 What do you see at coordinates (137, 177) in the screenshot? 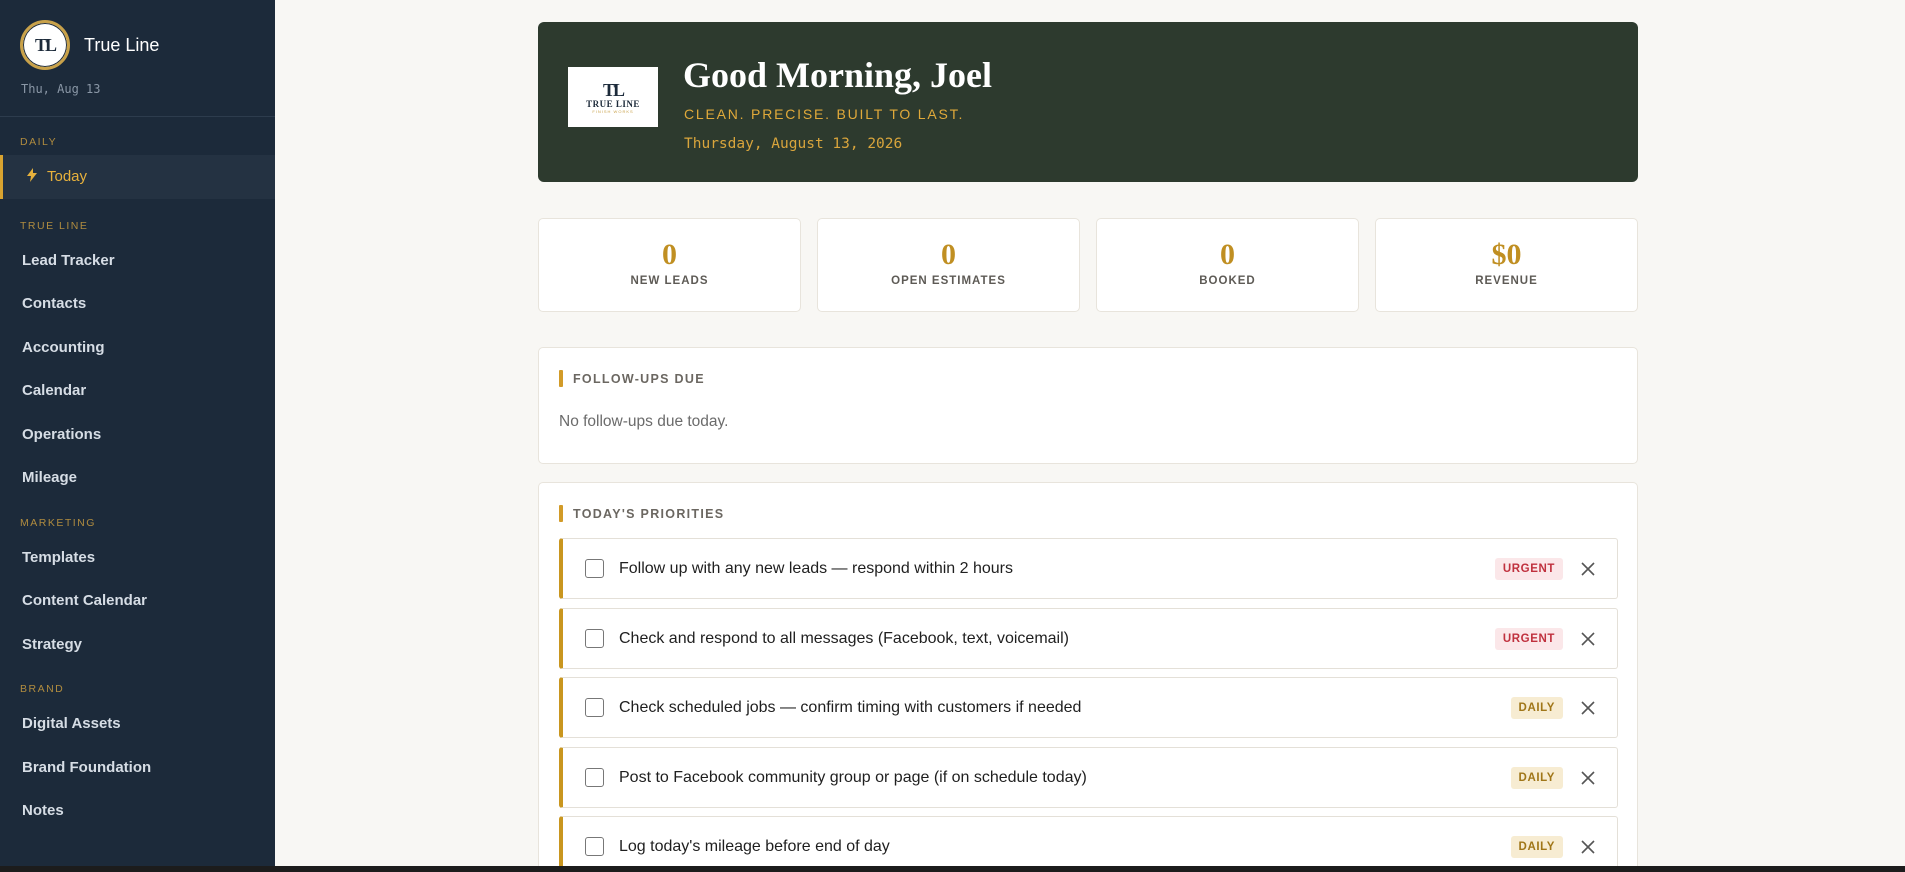
I see `sidebar-item-today: Today` at bounding box center [137, 177].